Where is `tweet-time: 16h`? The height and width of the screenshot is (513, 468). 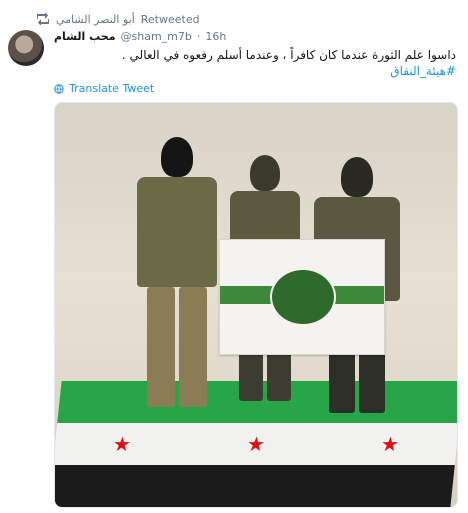
tweet-time: 16h is located at coordinates (215, 36).